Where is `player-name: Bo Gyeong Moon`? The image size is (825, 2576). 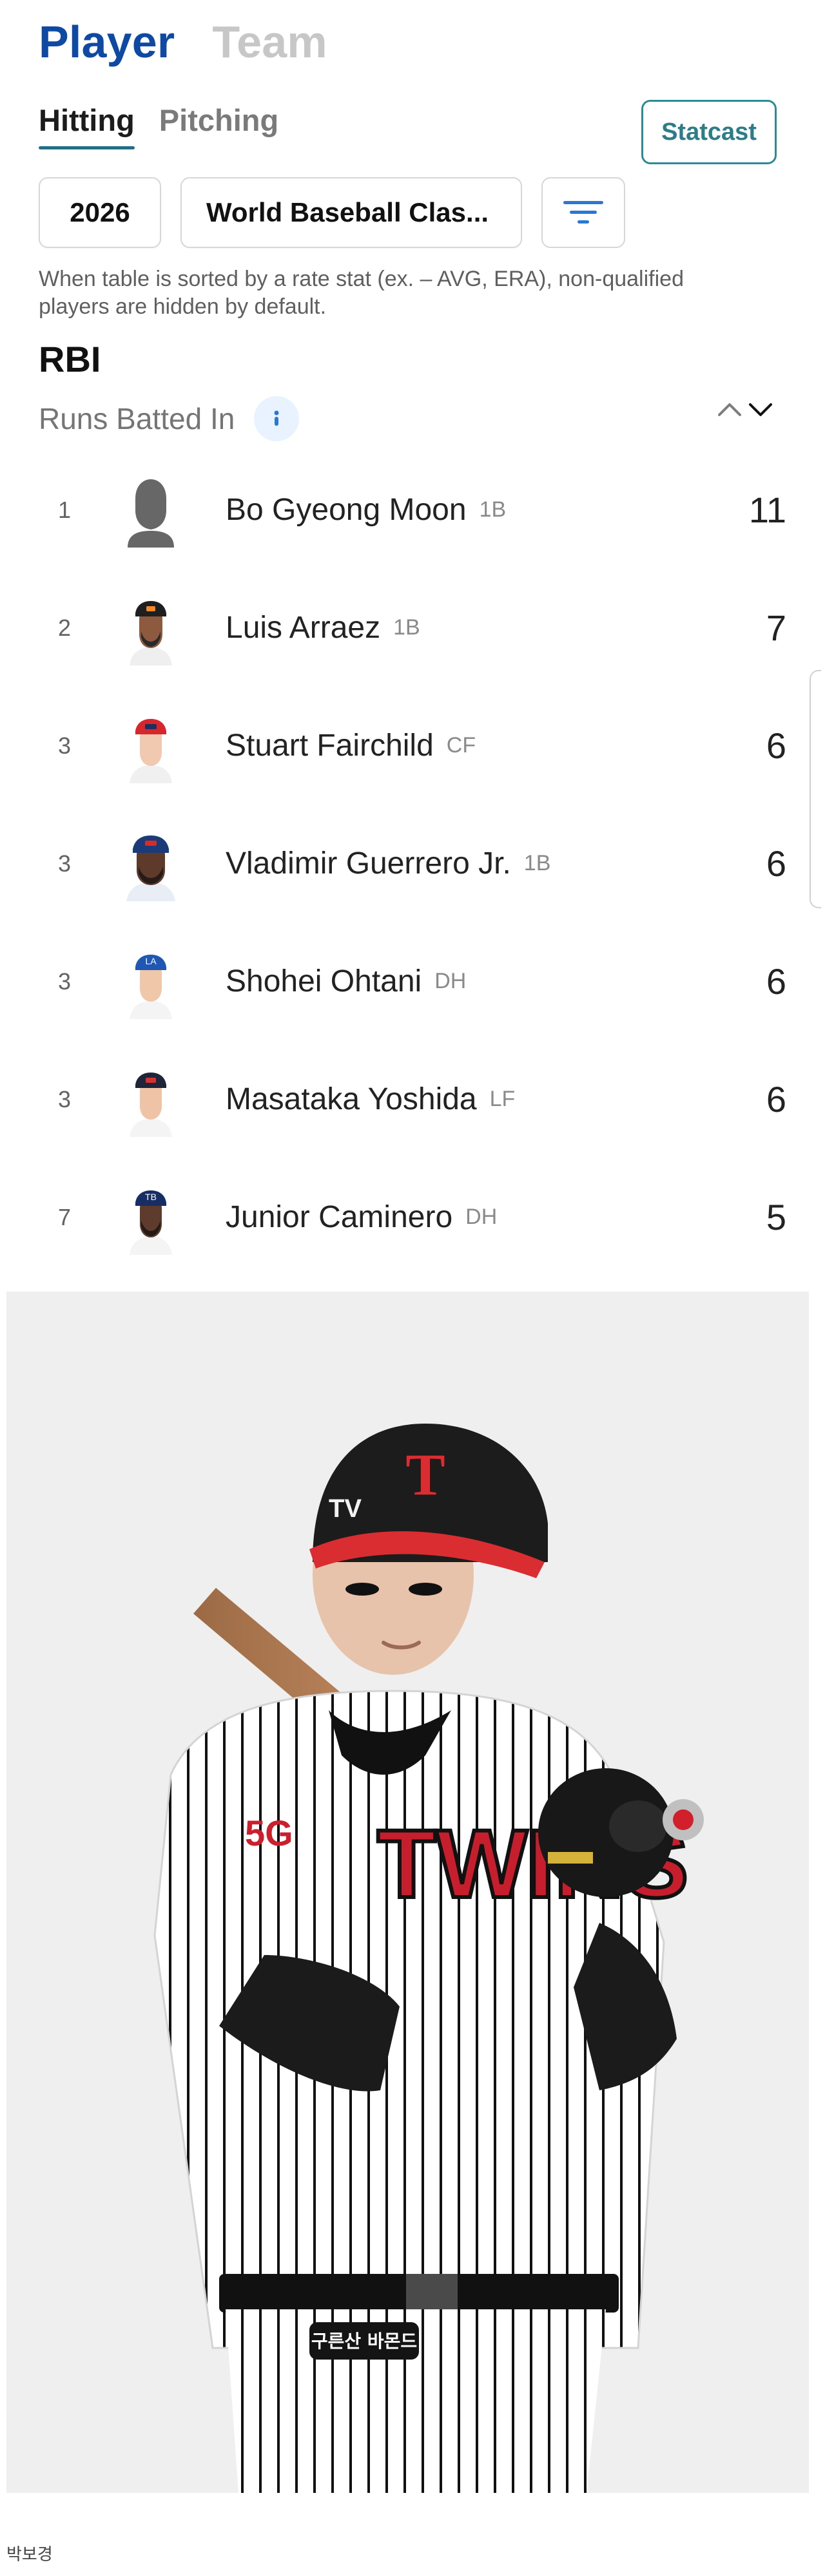
player-name: Bo Gyeong Moon is located at coordinates (346, 510).